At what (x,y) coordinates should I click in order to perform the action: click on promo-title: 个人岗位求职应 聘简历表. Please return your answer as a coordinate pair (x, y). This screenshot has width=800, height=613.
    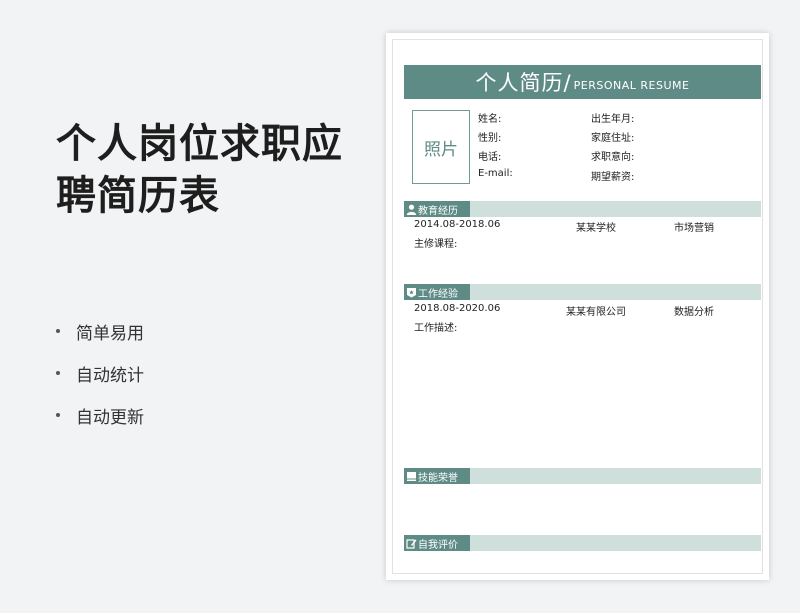
    Looking at the image, I should click on (216, 170).